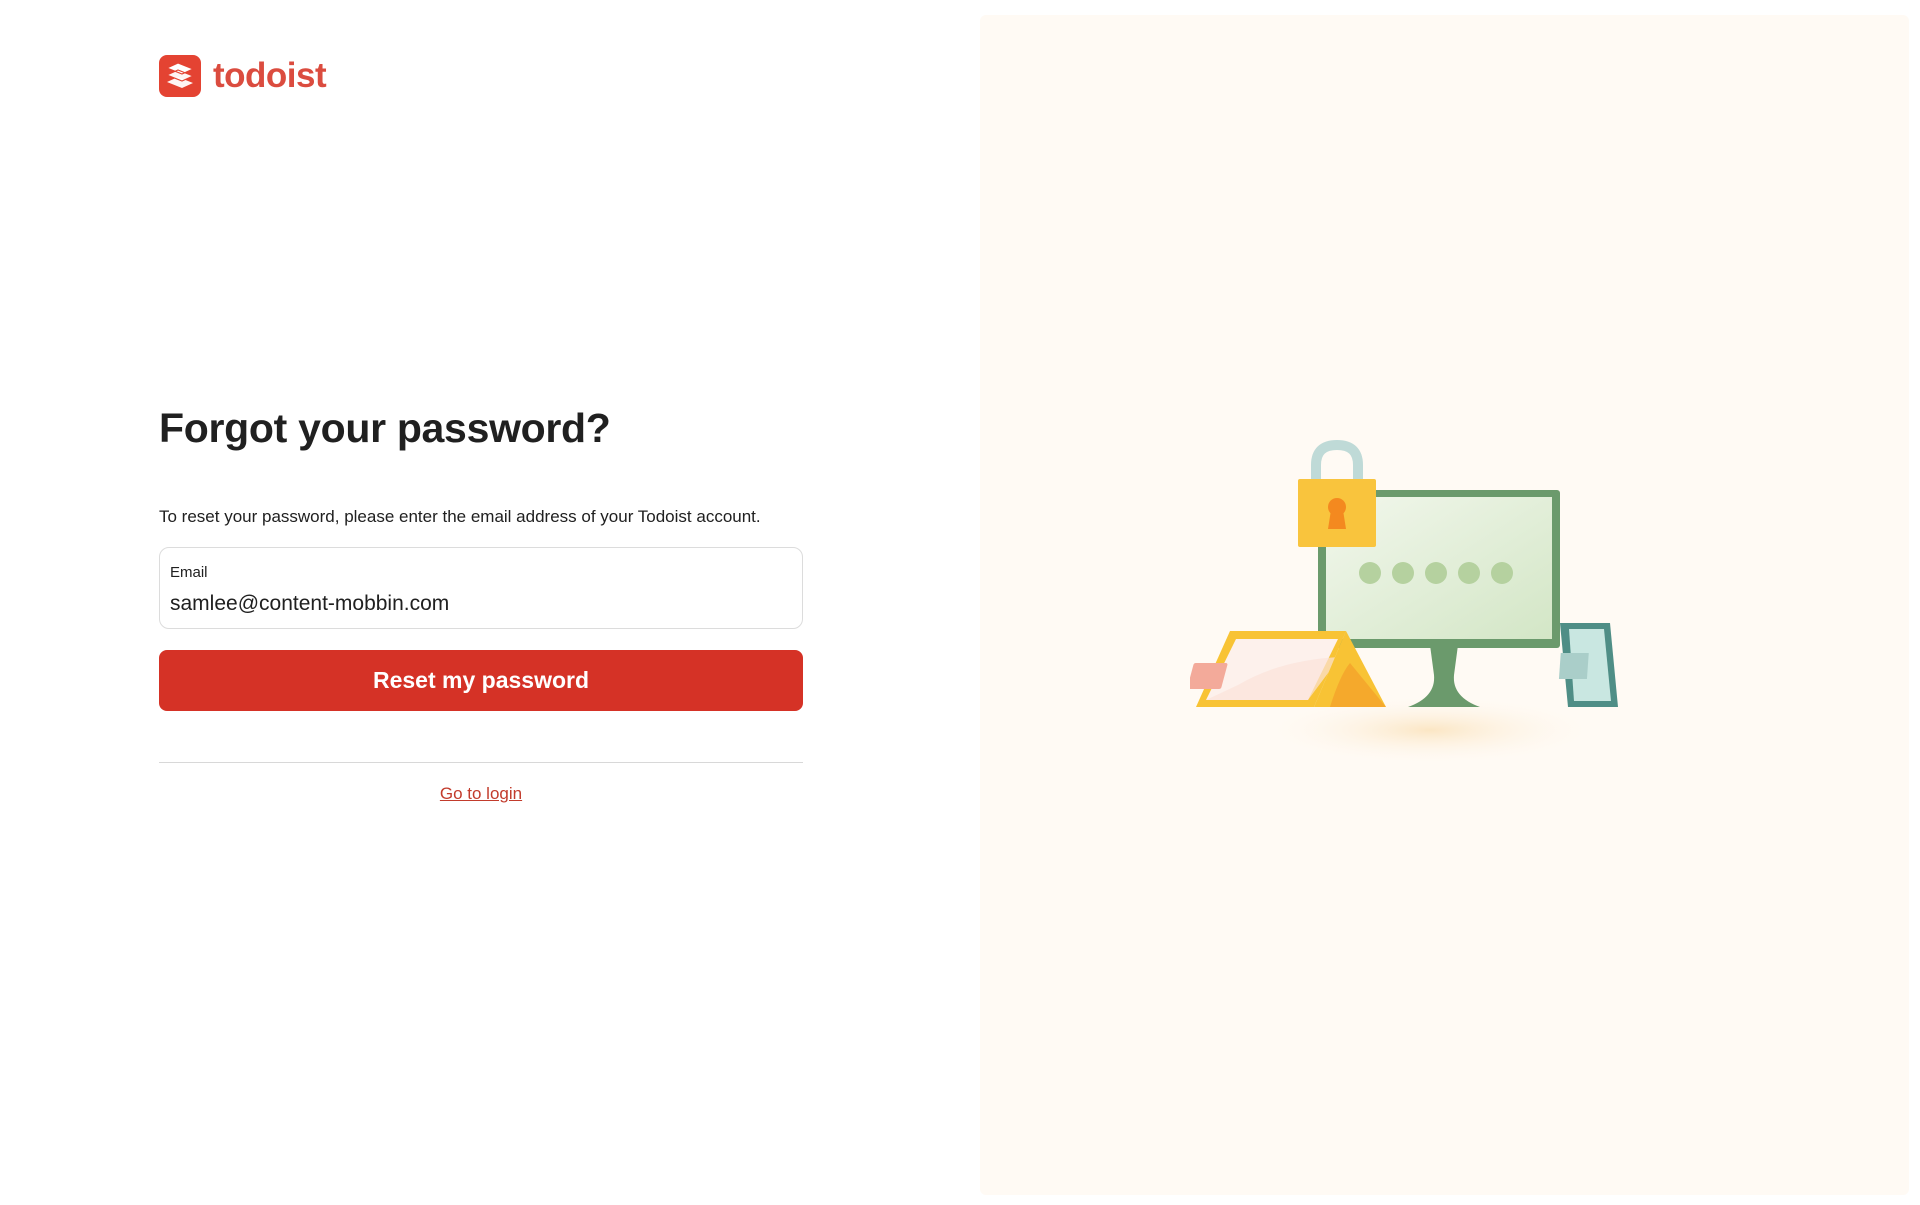  I want to click on padlock-icon, so click(1337, 493).